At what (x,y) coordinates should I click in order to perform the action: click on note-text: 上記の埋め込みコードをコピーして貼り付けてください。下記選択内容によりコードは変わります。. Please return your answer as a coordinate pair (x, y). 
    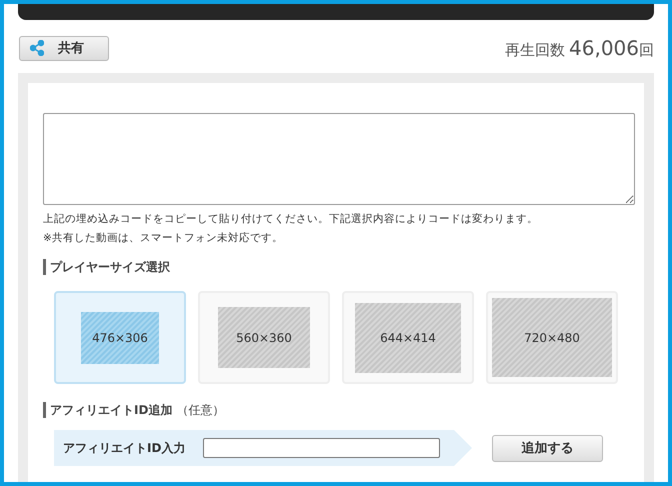
    Looking at the image, I should click on (291, 219).